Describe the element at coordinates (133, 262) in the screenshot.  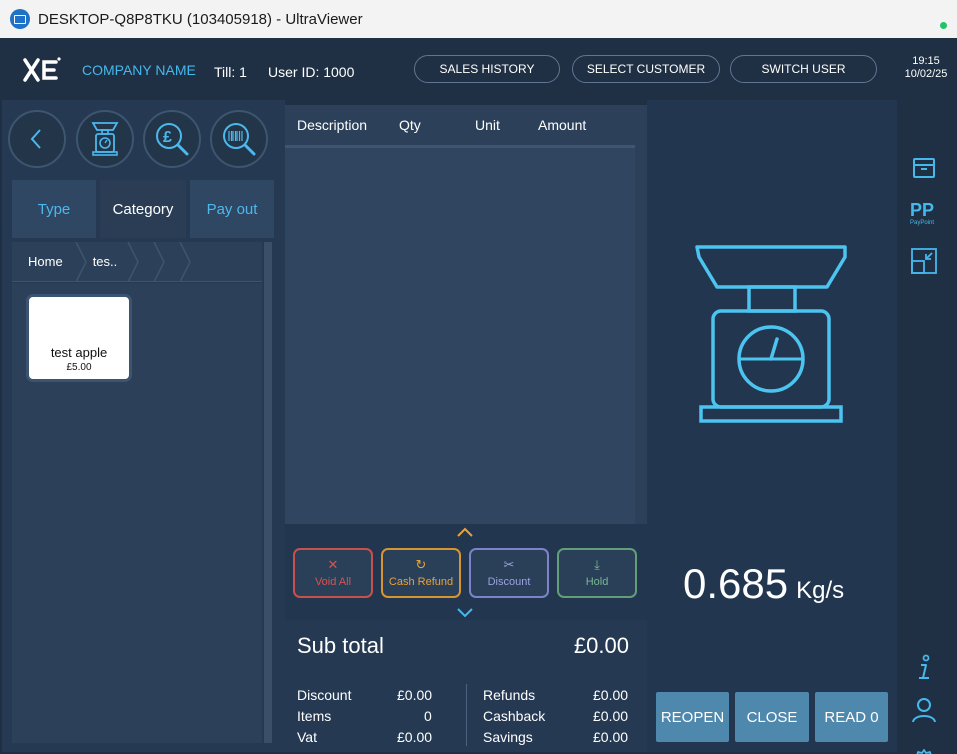
I see `breadcrumb-separators` at that location.